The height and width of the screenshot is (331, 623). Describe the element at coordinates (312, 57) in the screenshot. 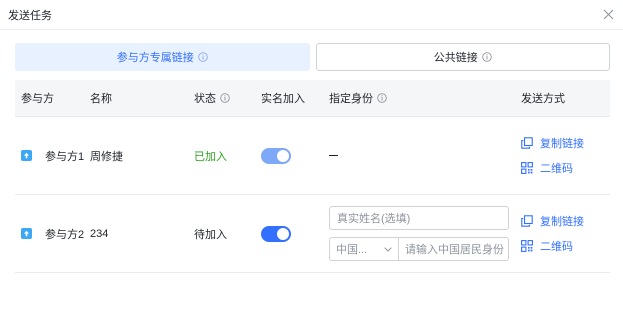

I see `link-type-tabs: 参与方专属链接 公共链接` at that location.